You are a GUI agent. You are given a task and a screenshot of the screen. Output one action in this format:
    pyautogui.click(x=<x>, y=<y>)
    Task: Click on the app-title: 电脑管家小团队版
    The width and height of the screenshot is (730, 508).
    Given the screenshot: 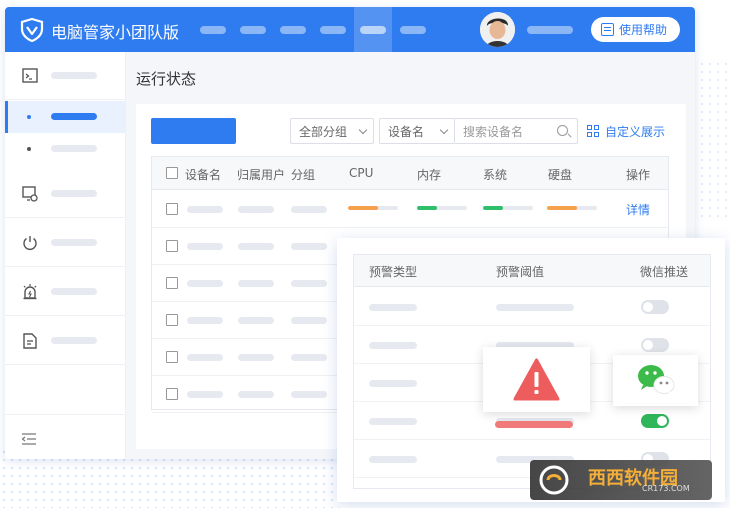 What is the action you would take?
    pyautogui.click(x=115, y=32)
    